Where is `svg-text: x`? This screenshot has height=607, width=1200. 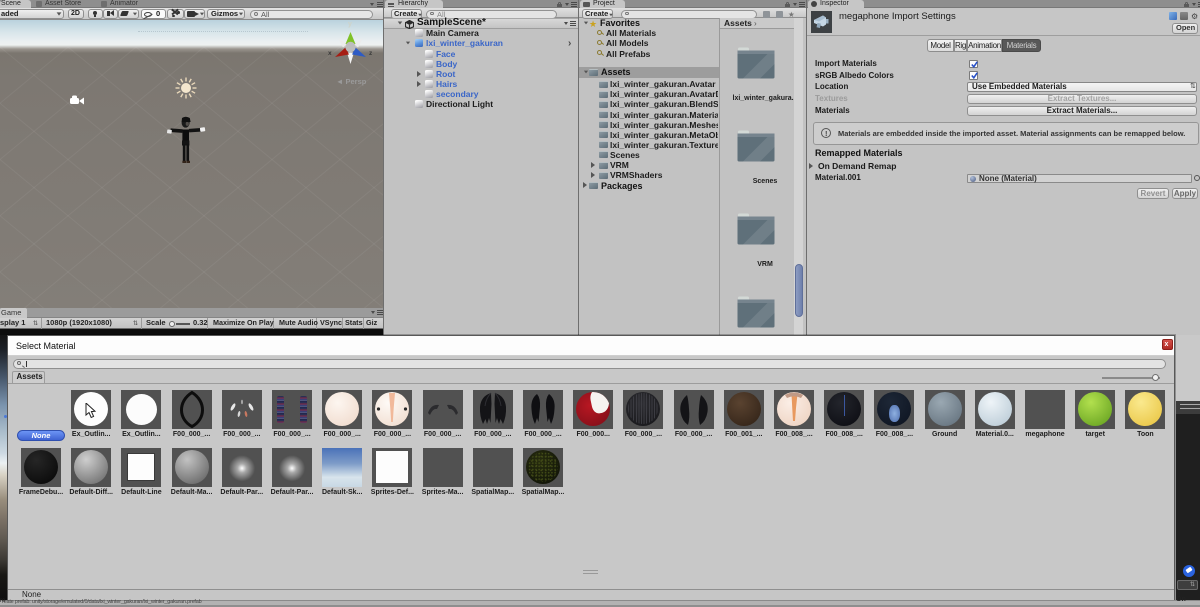 svg-text: x is located at coordinates (330, 53).